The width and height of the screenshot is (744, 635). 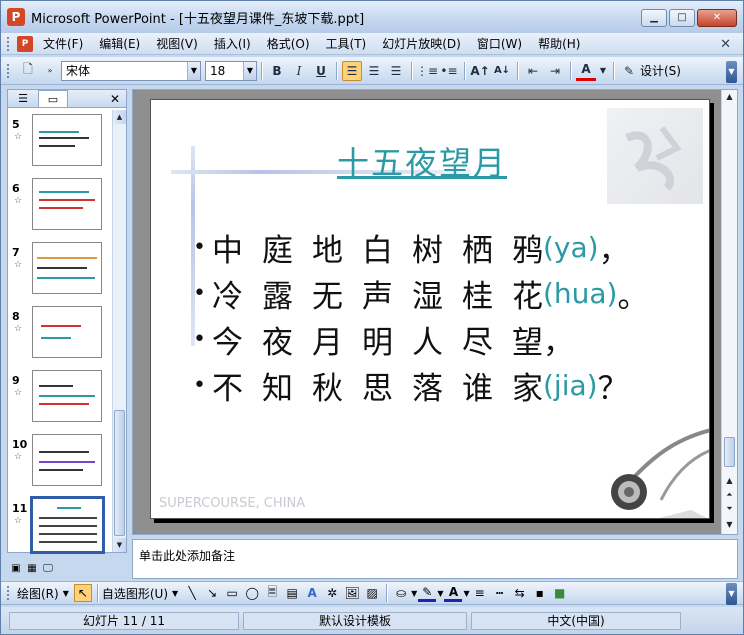 I want to click on vertical-textbox-icon: ▤, so click(x=292, y=593).